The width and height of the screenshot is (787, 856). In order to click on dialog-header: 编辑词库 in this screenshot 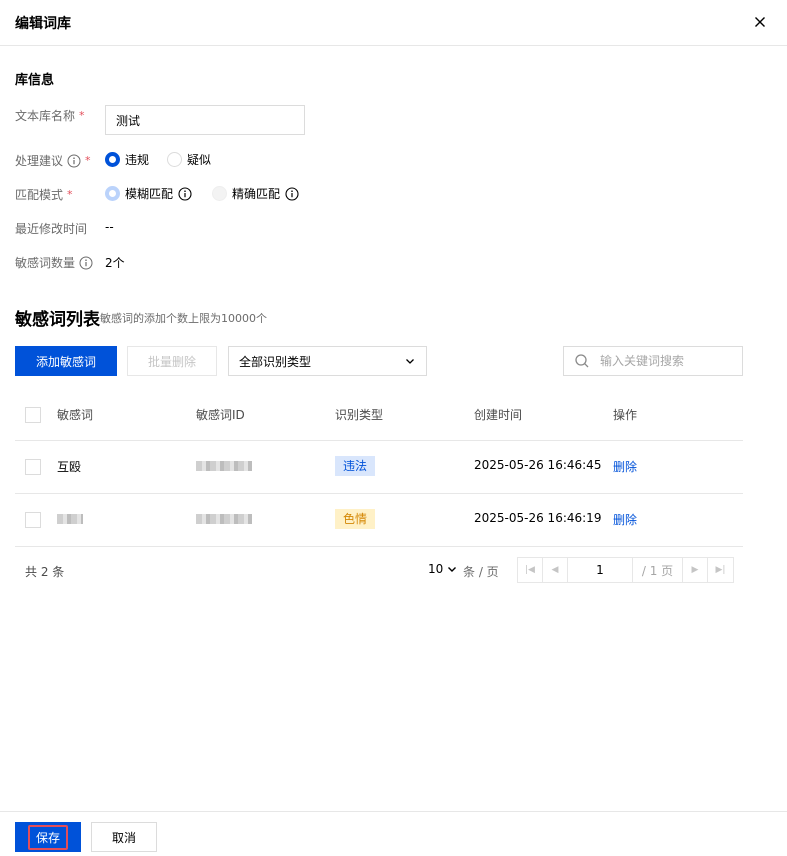, I will do `click(393, 23)`.